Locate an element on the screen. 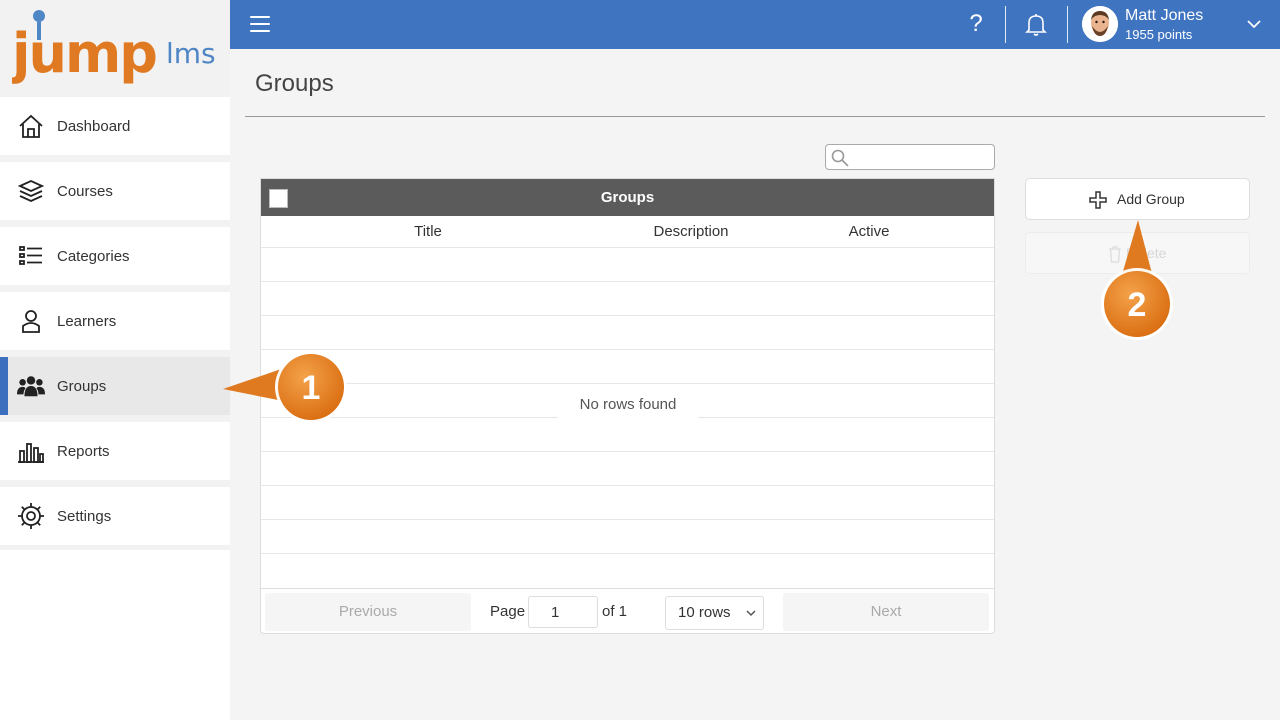 The image size is (1280, 720). person-icon is located at coordinates (31, 321).